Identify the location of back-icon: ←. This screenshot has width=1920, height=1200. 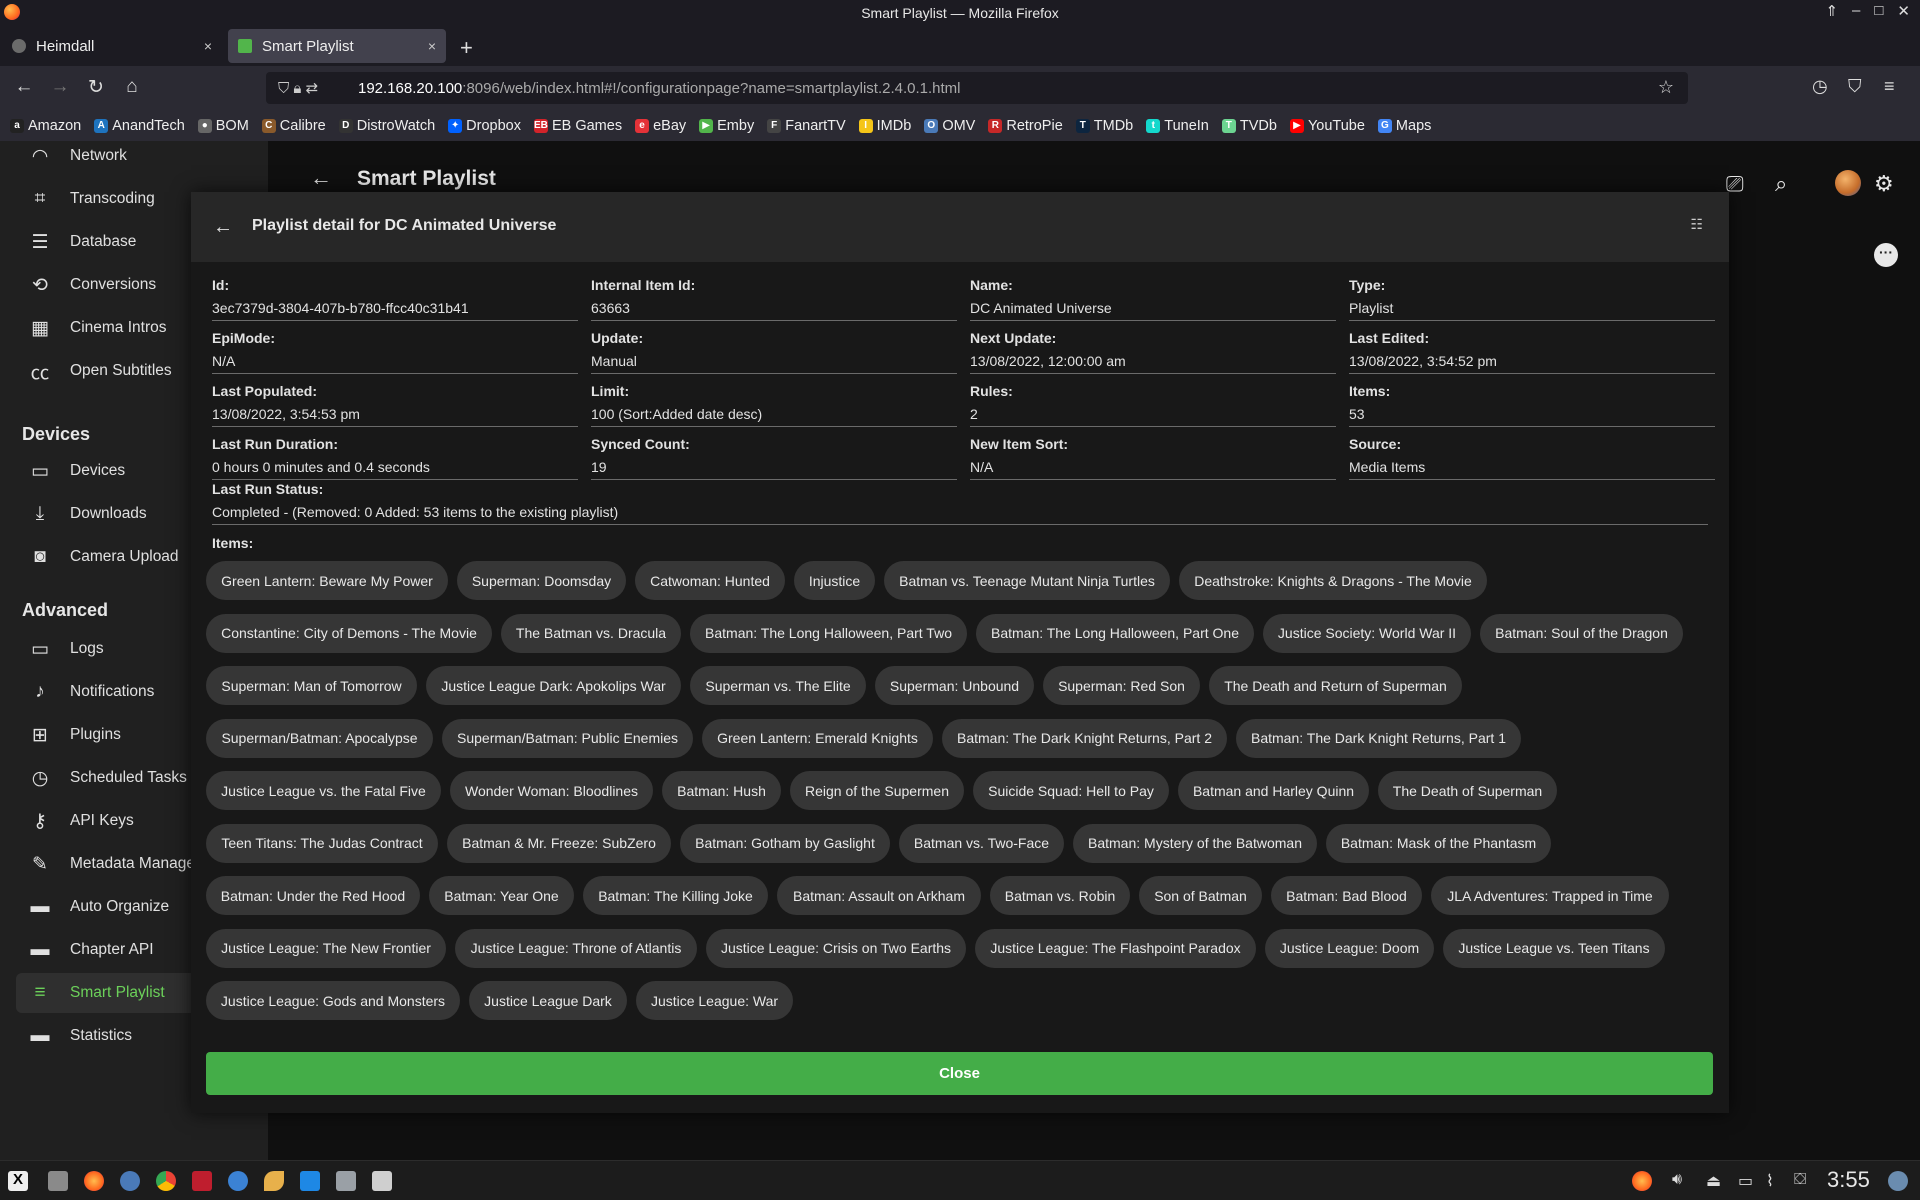
(24, 87).